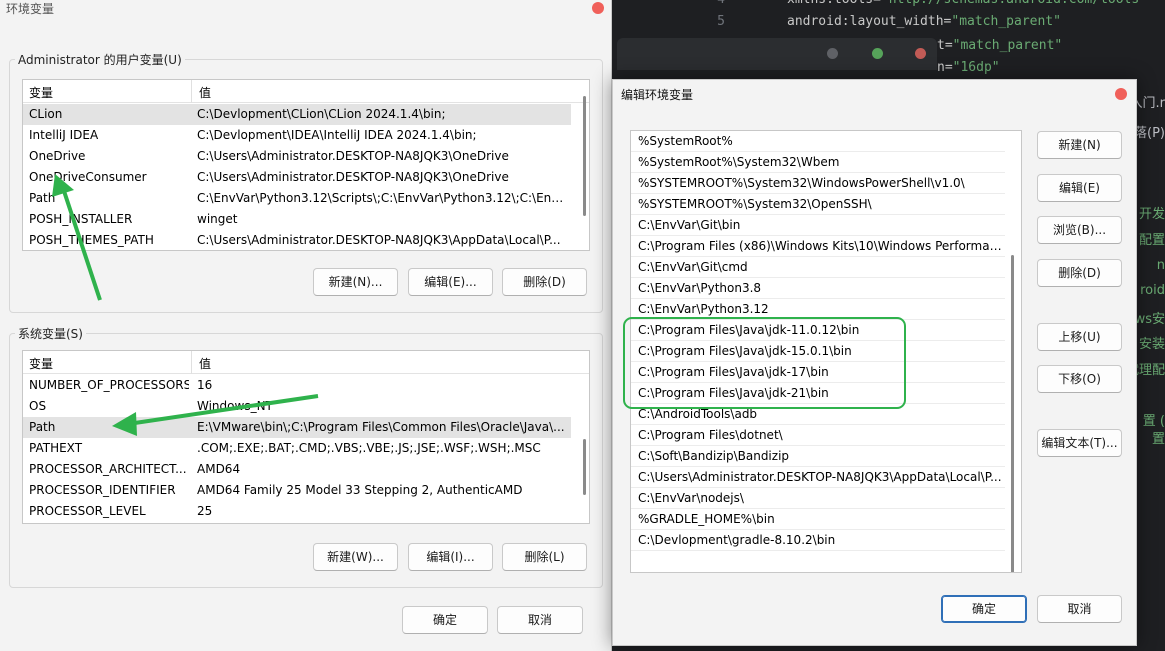  Describe the element at coordinates (739, 162) in the screenshot. I see `path-entry-text: %SystemRoot%\System32\Wbem` at that location.